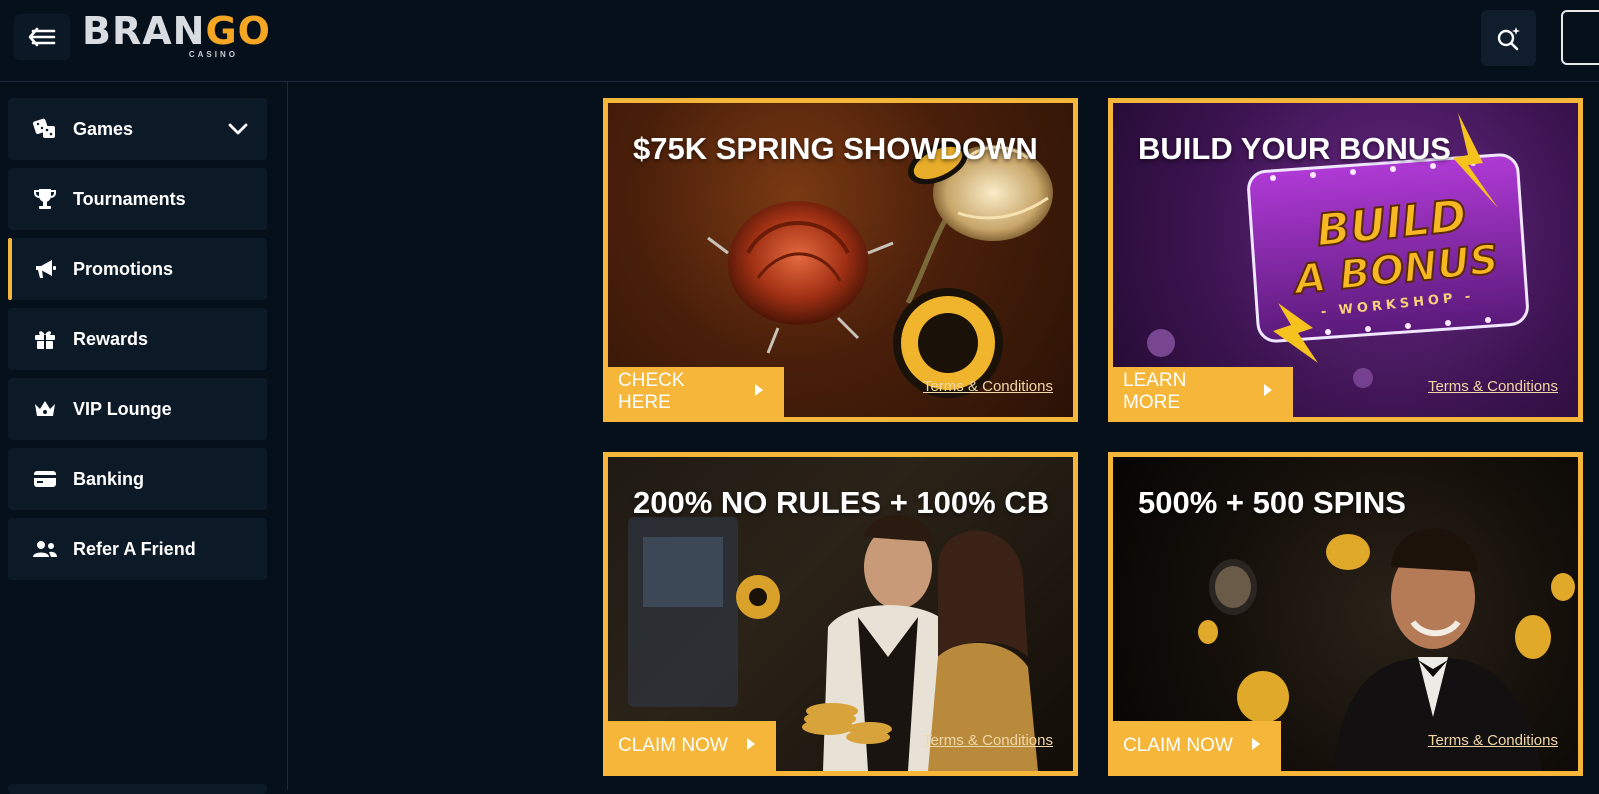  I want to click on crown-icon, so click(45, 409).